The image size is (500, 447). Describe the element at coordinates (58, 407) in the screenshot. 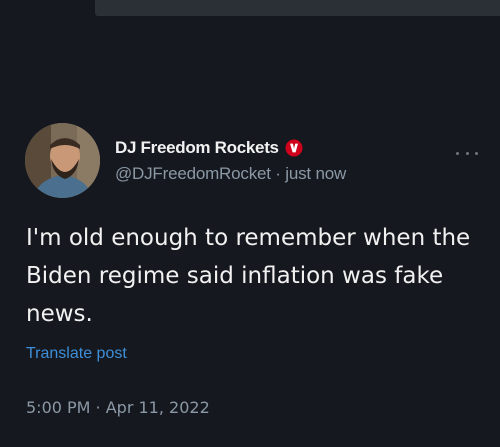

I see `post-time: 5:00 PM` at that location.